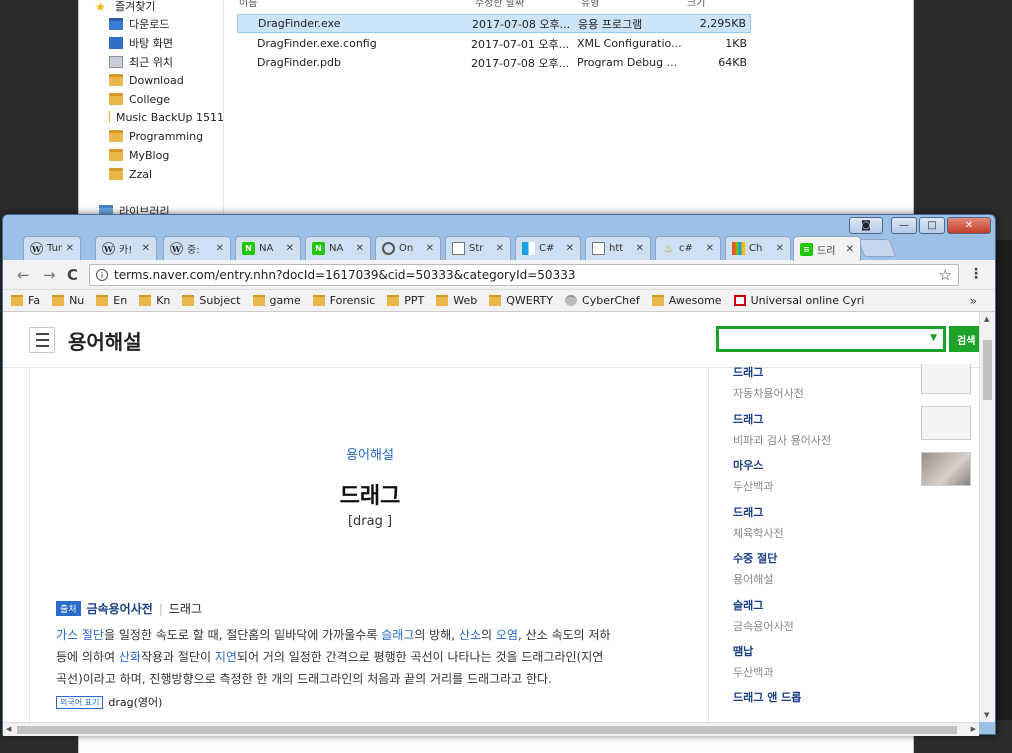  What do you see at coordinates (8, 729) in the screenshot?
I see `scroll-left-icon: ◀` at bounding box center [8, 729].